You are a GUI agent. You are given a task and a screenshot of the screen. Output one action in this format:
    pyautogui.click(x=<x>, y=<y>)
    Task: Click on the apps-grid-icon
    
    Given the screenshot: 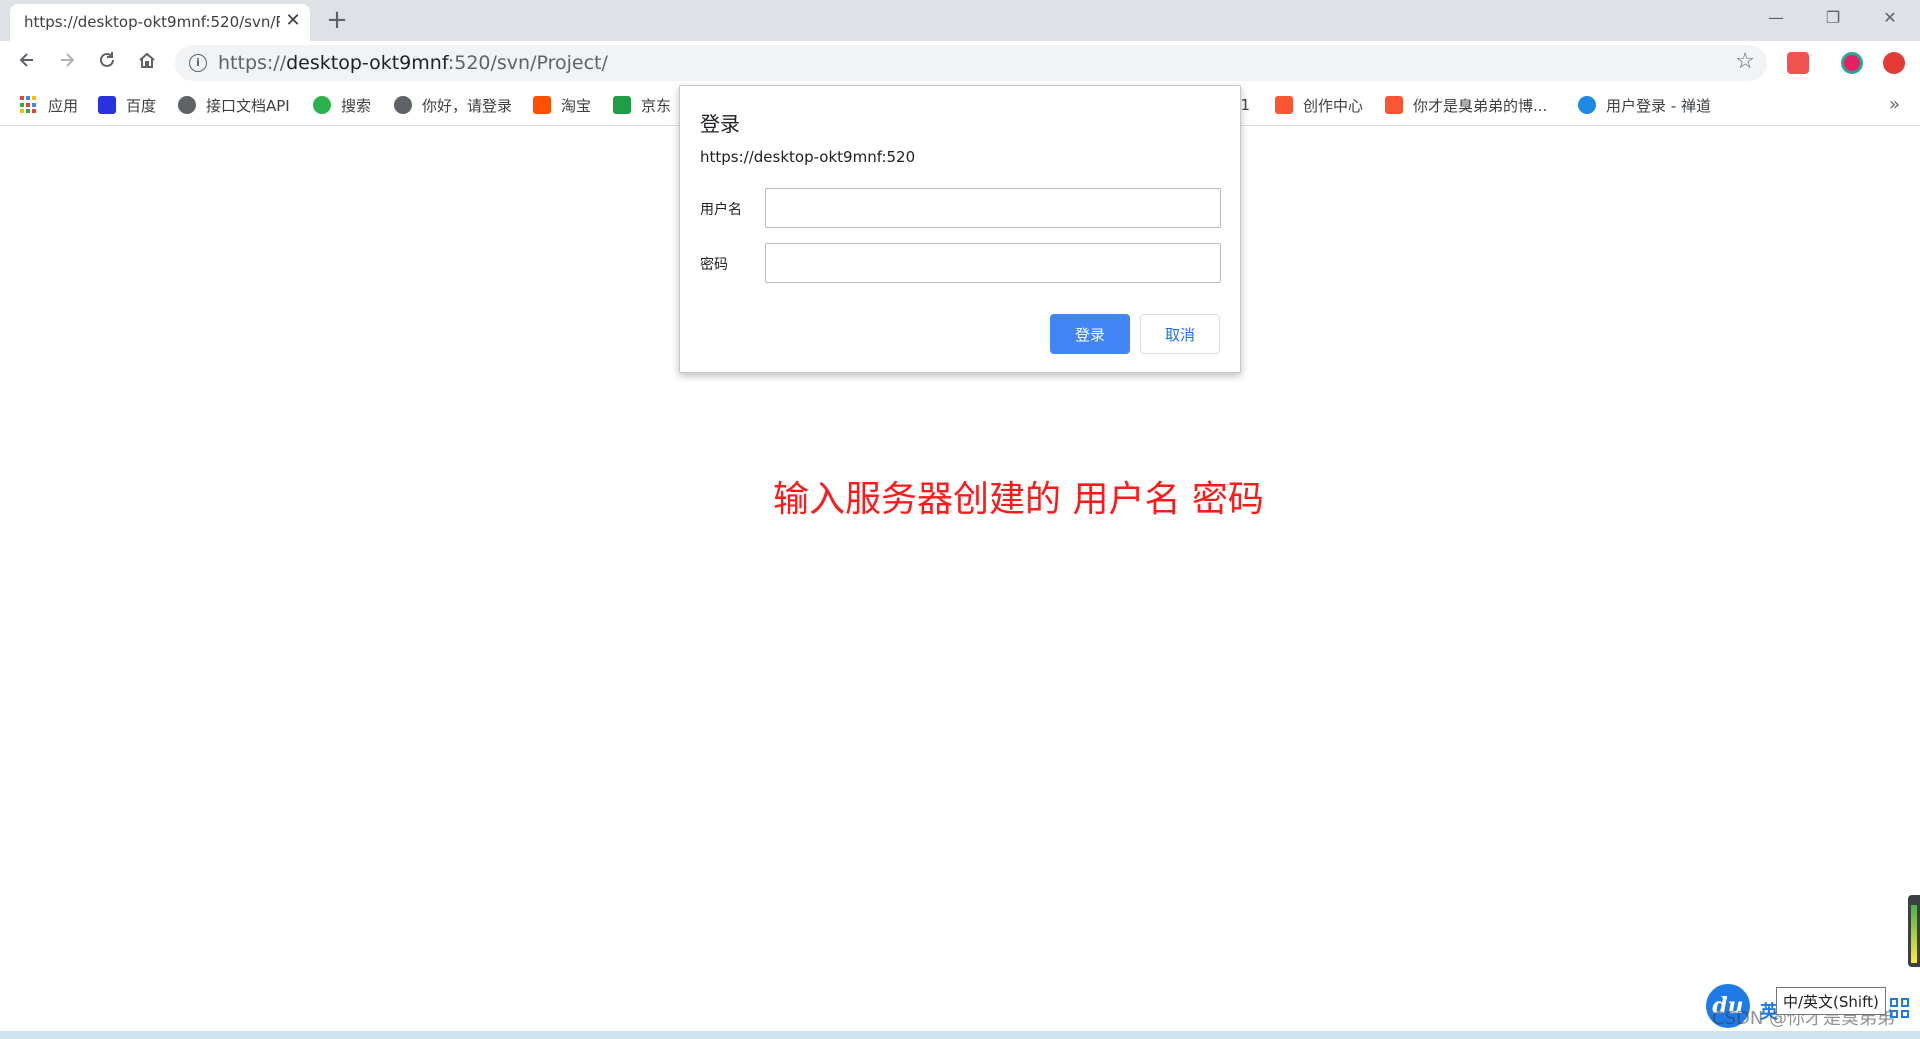 What is the action you would take?
    pyautogui.click(x=29, y=105)
    